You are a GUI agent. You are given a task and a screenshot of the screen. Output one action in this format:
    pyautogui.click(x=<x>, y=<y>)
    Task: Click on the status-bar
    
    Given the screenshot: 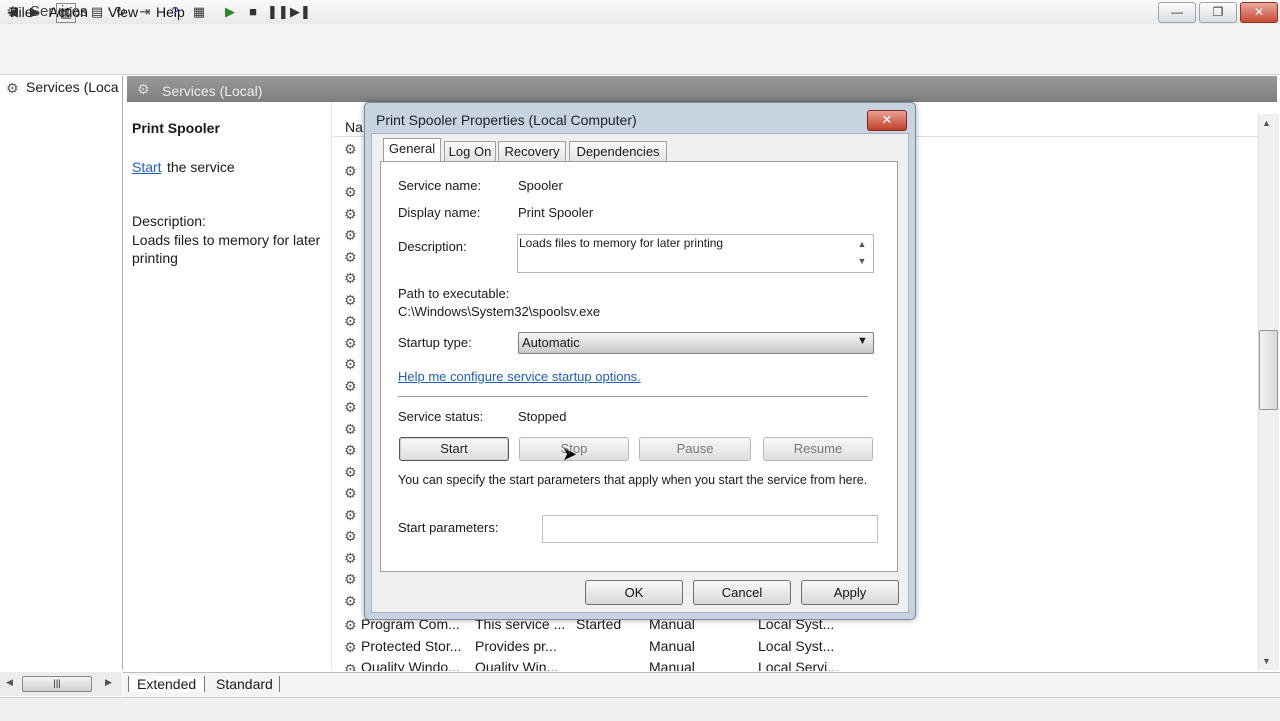 What is the action you would take?
    pyautogui.click(x=640, y=709)
    